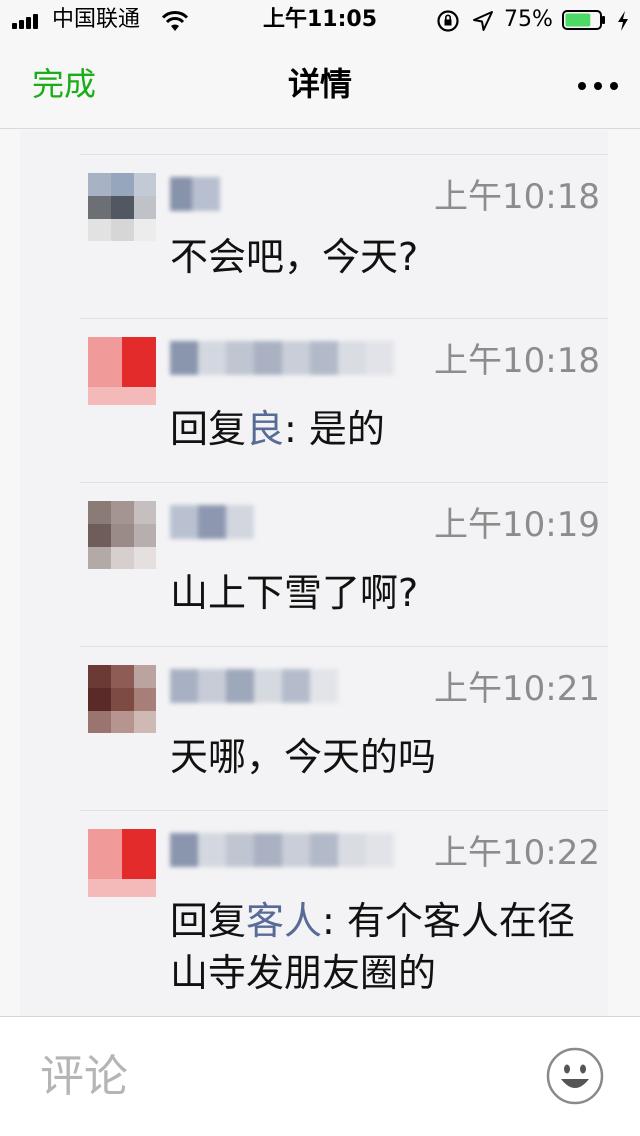 The width and height of the screenshot is (640, 1136). What do you see at coordinates (575, 1076) in the screenshot?
I see `emoji-smile-icon` at bounding box center [575, 1076].